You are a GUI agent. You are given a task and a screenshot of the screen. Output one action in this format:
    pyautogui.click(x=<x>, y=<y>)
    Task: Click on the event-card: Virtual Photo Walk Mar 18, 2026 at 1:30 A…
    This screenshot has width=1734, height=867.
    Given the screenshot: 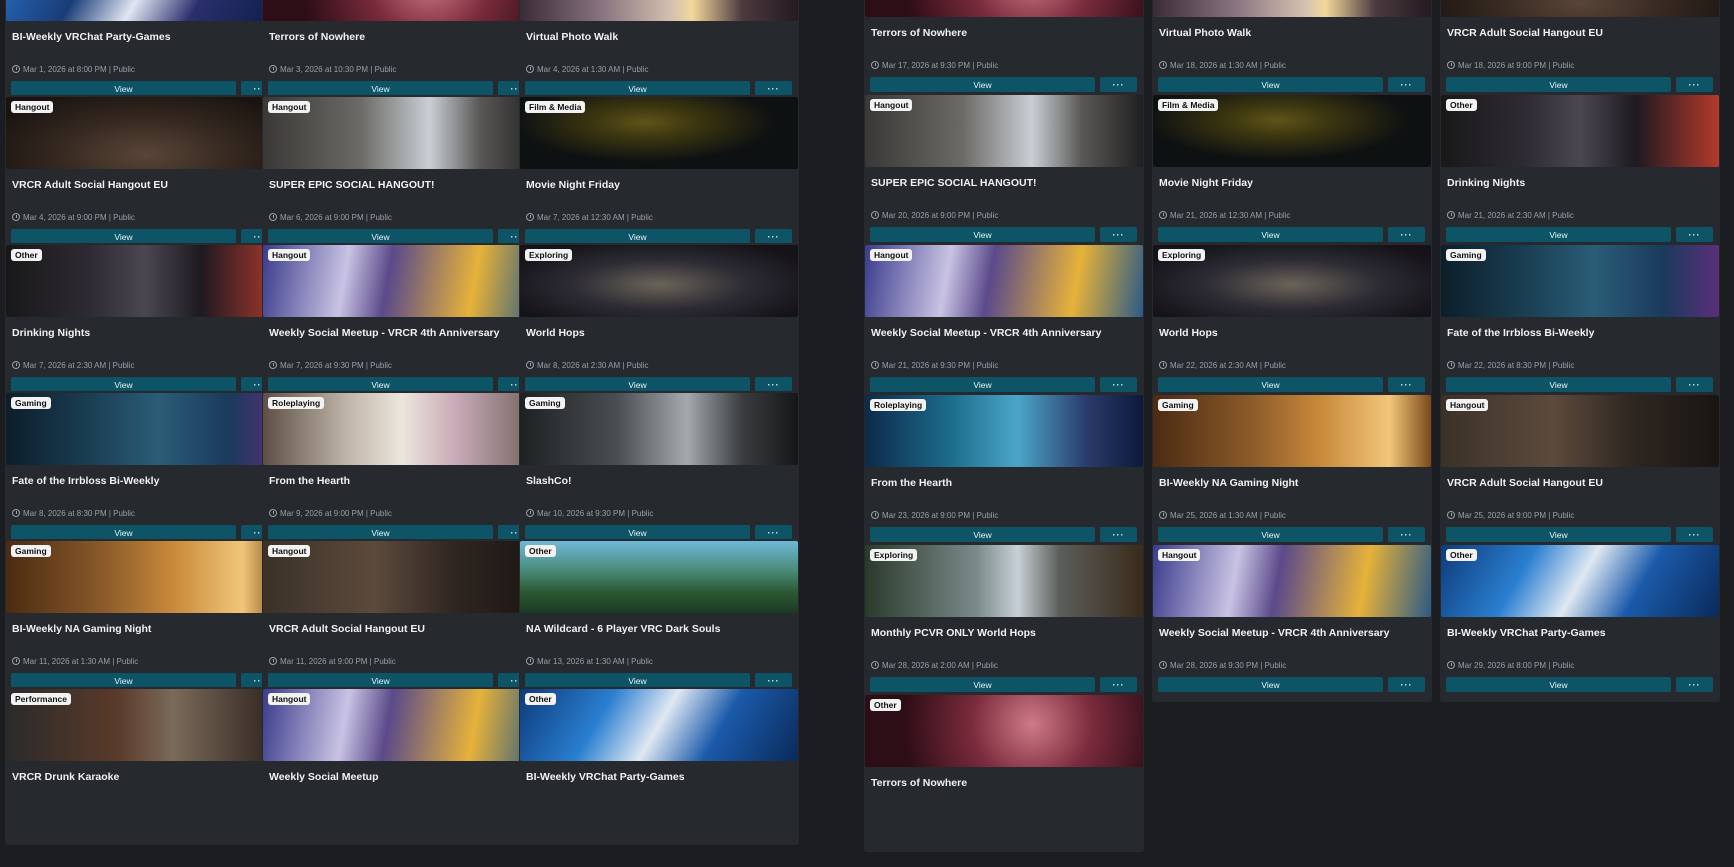 What is the action you would take?
    pyautogui.click(x=1292, y=51)
    